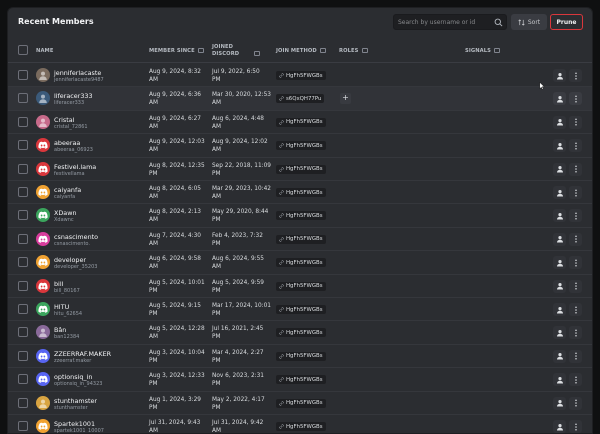  Describe the element at coordinates (61, 307) in the screenshot. I see `member-name: HITU` at that location.